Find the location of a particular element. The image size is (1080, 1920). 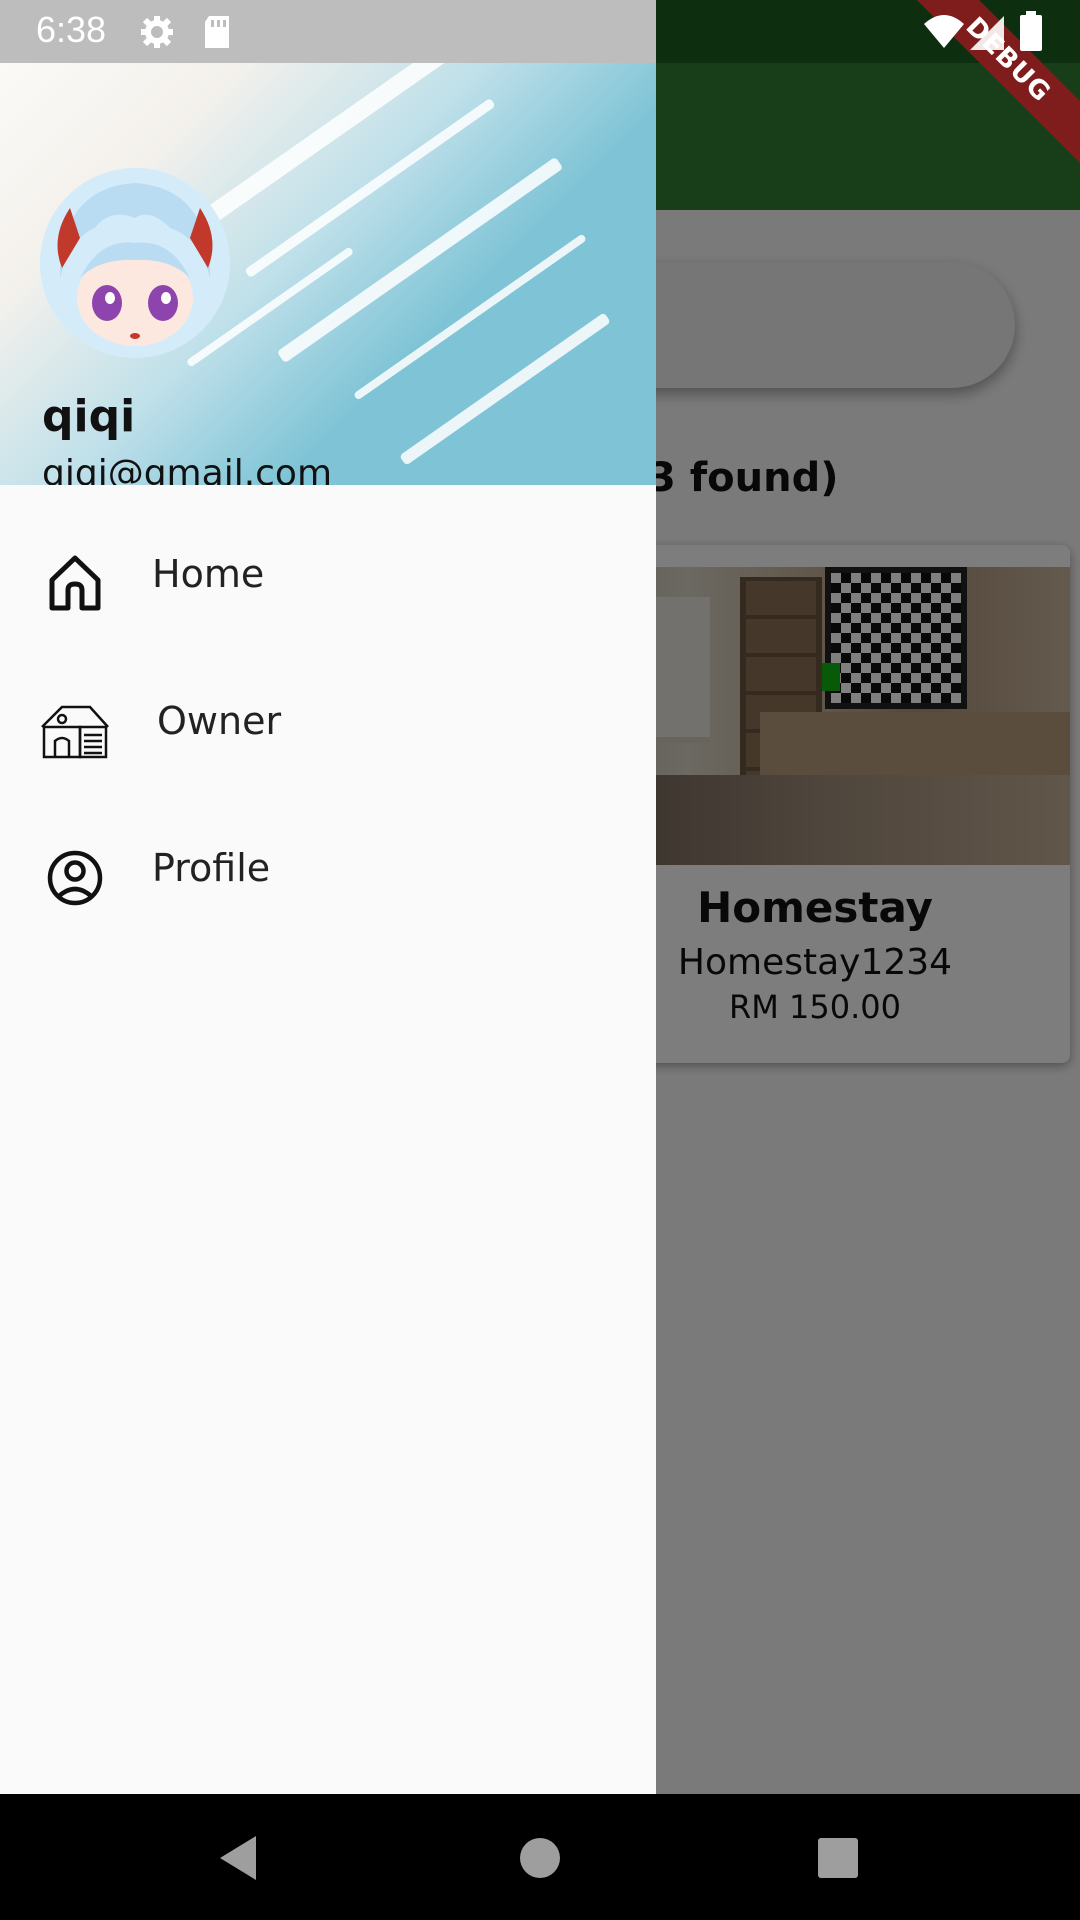

status-time: 6:38 is located at coordinates (71, 29).